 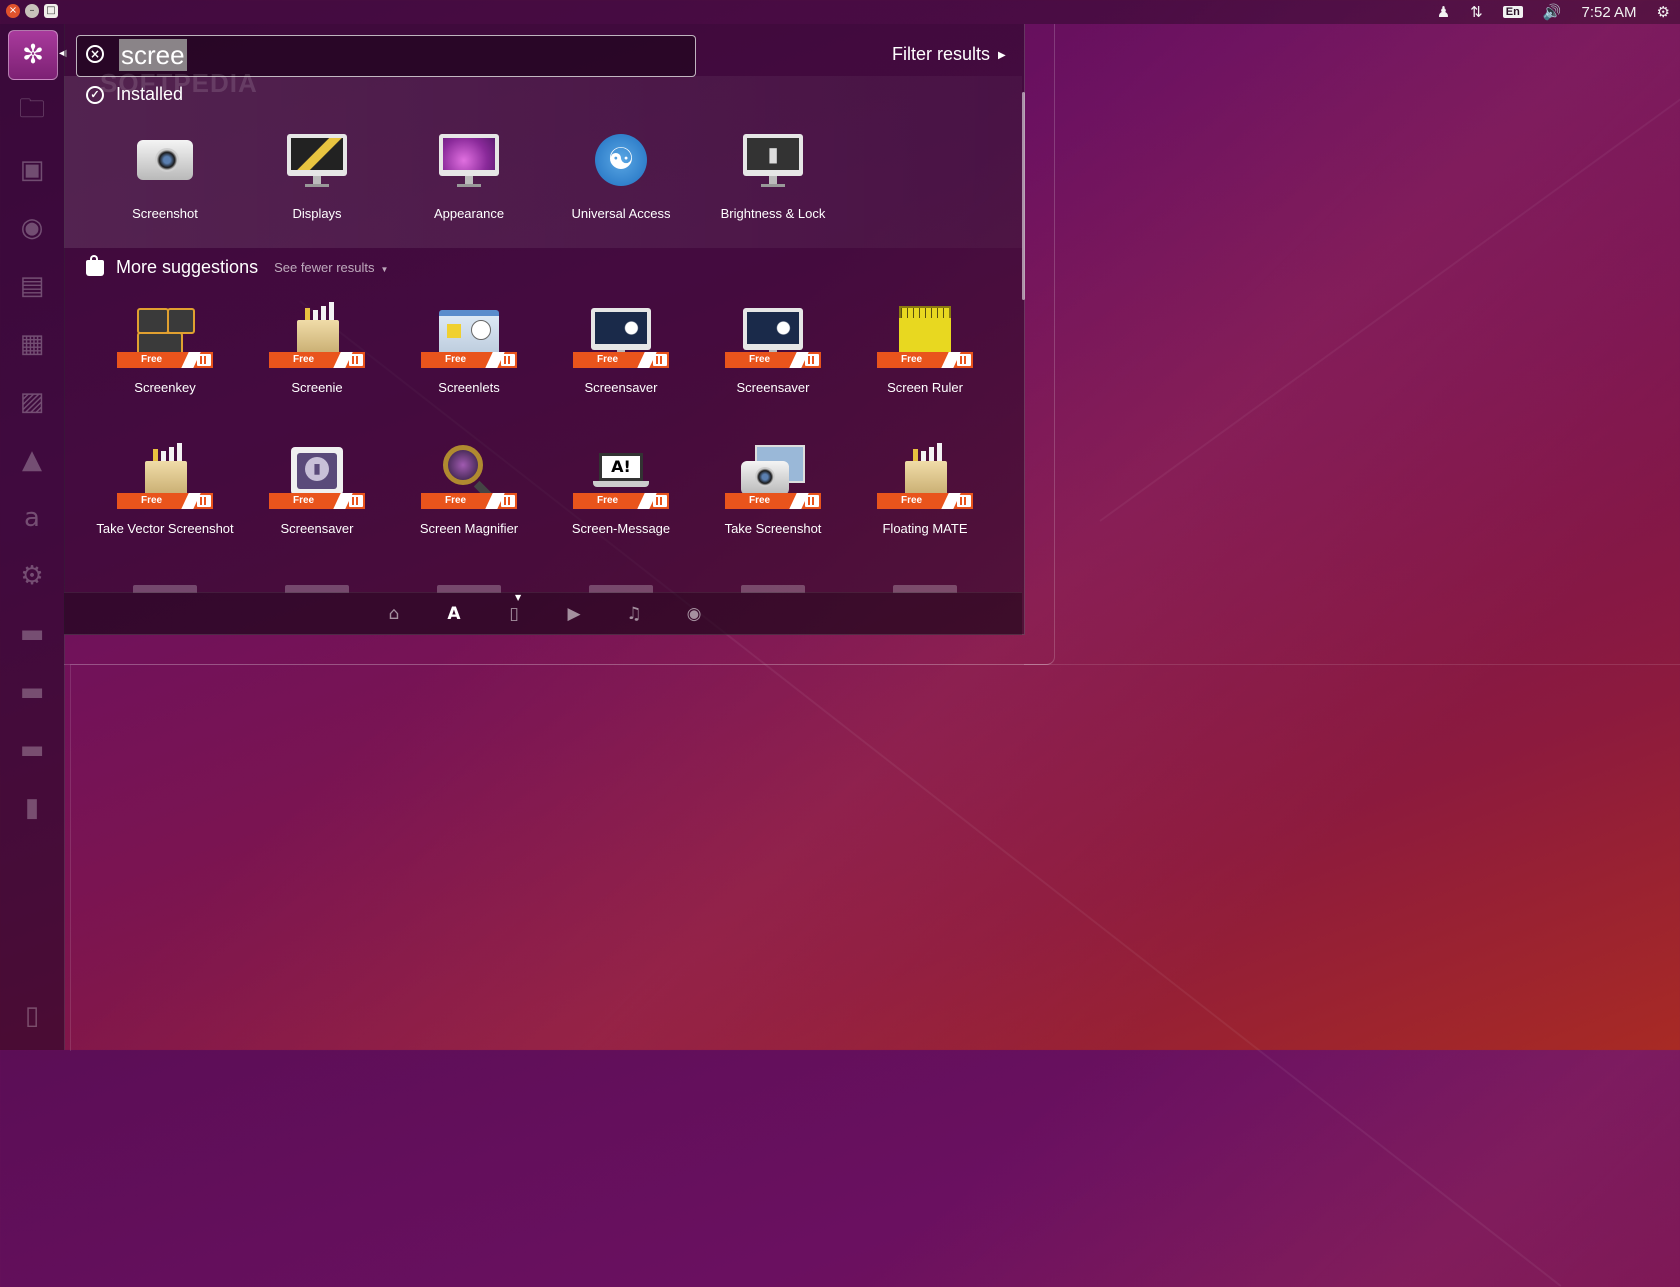 I want to click on app-tile: ☯ Universal Access, so click(x=621, y=175).